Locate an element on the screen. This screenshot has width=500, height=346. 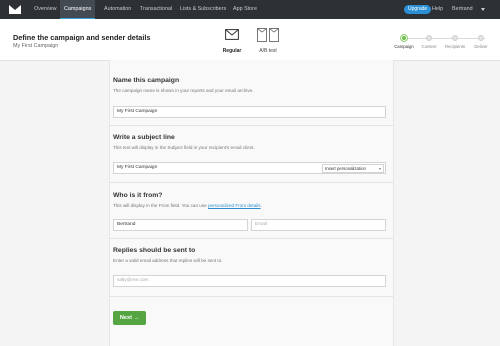
personalized-from-details-link: personalized From details is located at coordinates (234, 205).